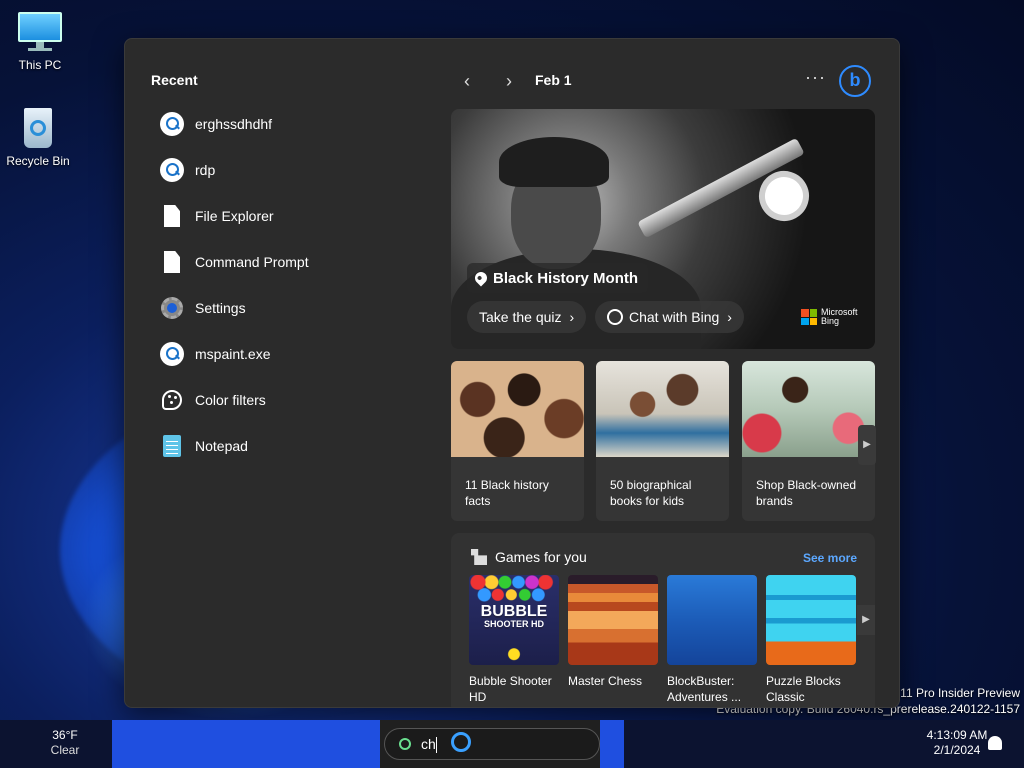 Image resolution: width=1024 pixels, height=768 pixels. I want to click on highlight-date: Feb 1, so click(553, 80).